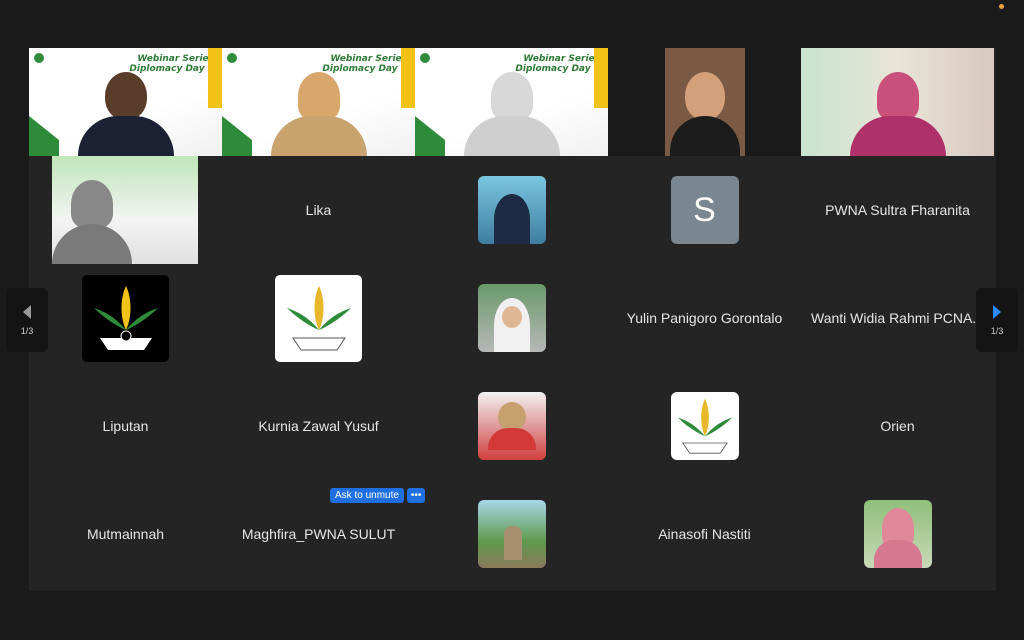  I want to click on participant-tile-s: S, so click(704, 210).